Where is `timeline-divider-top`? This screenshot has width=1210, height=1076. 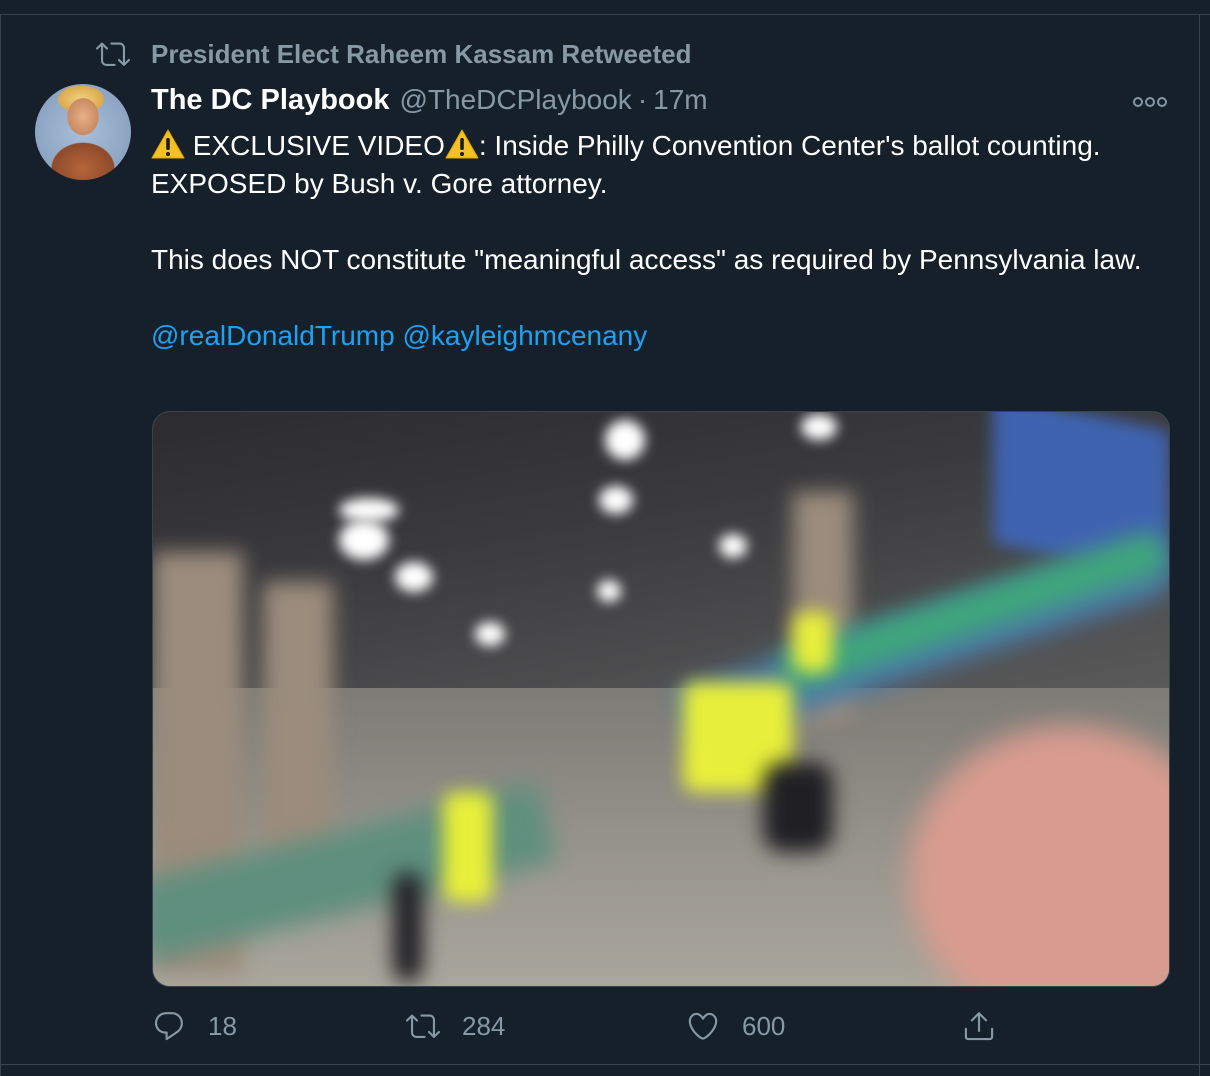
timeline-divider-top is located at coordinates (605, 14).